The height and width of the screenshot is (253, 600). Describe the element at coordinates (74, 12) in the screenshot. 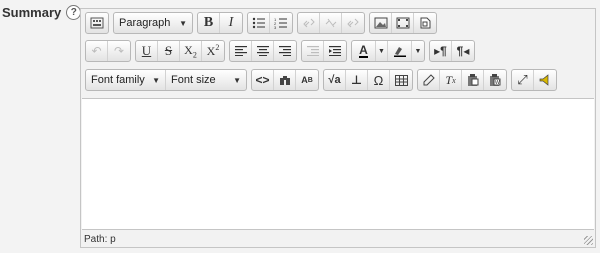

I see `help-icon: ?` at that location.